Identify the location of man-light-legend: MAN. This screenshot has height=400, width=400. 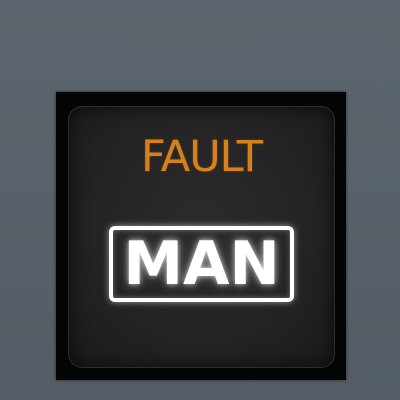
(201, 264).